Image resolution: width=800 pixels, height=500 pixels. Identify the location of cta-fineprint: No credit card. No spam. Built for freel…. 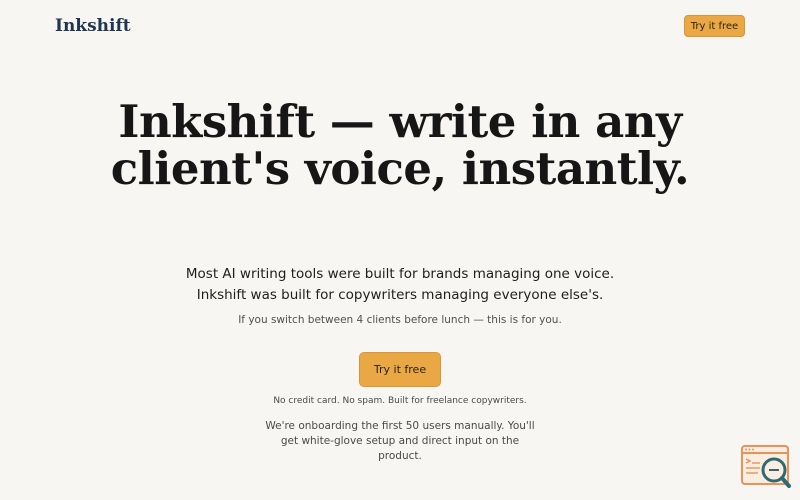
(400, 401).